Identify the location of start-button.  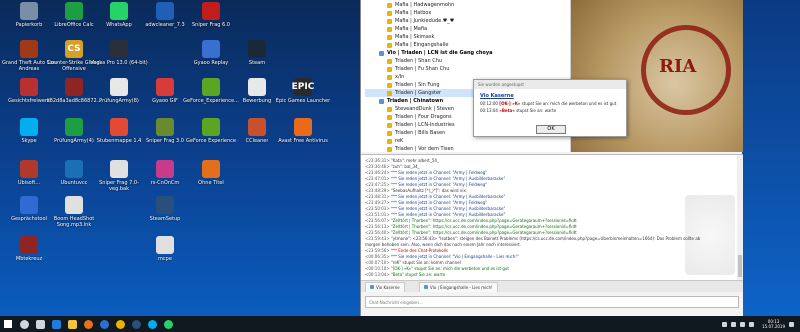
(8, 324).